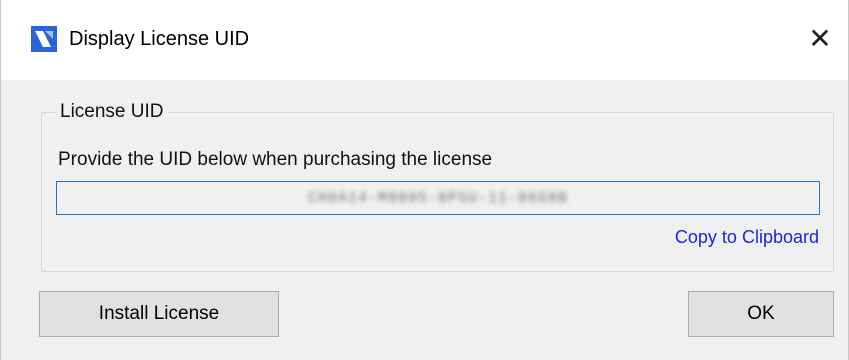 This screenshot has height=360, width=849. Describe the element at coordinates (159, 314) in the screenshot. I see `install-license-button: Install License` at that location.